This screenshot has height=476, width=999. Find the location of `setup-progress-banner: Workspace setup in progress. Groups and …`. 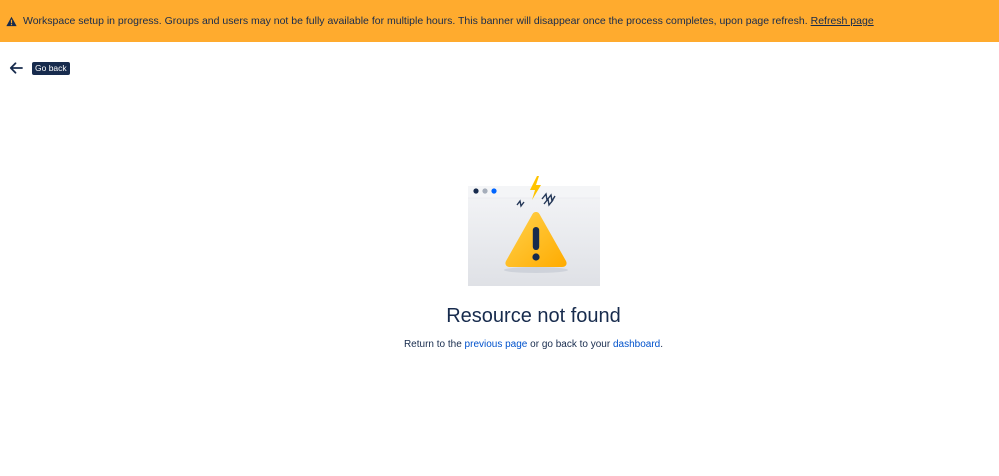

setup-progress-banner: Workspace setup in progress. Groups and … is located at coordinates (499, 21).